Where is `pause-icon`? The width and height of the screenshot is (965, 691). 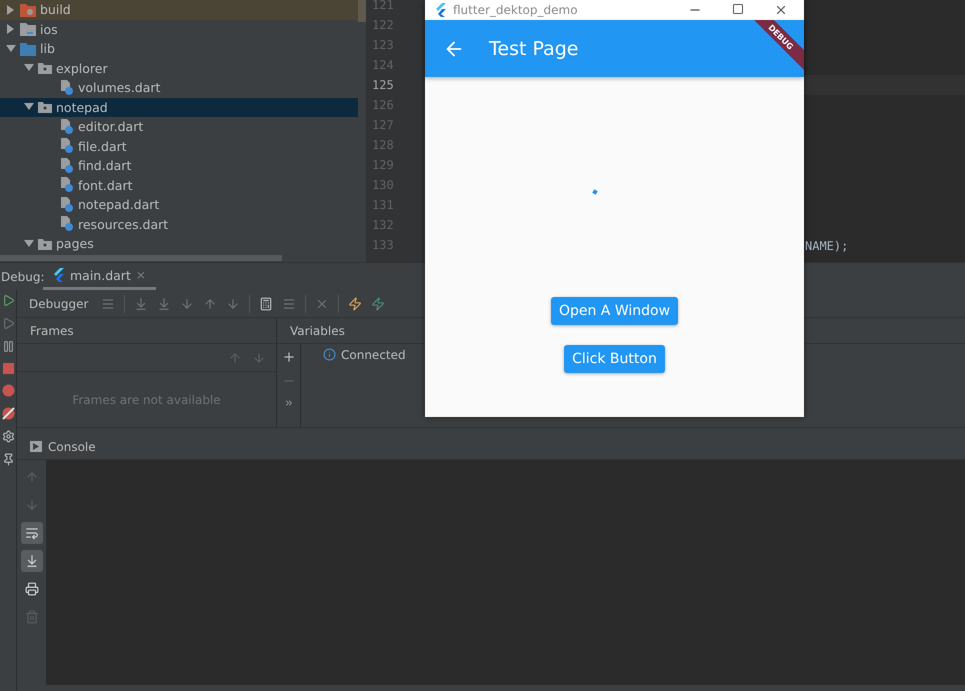
pause-icon is located at coordinates (8, 346).